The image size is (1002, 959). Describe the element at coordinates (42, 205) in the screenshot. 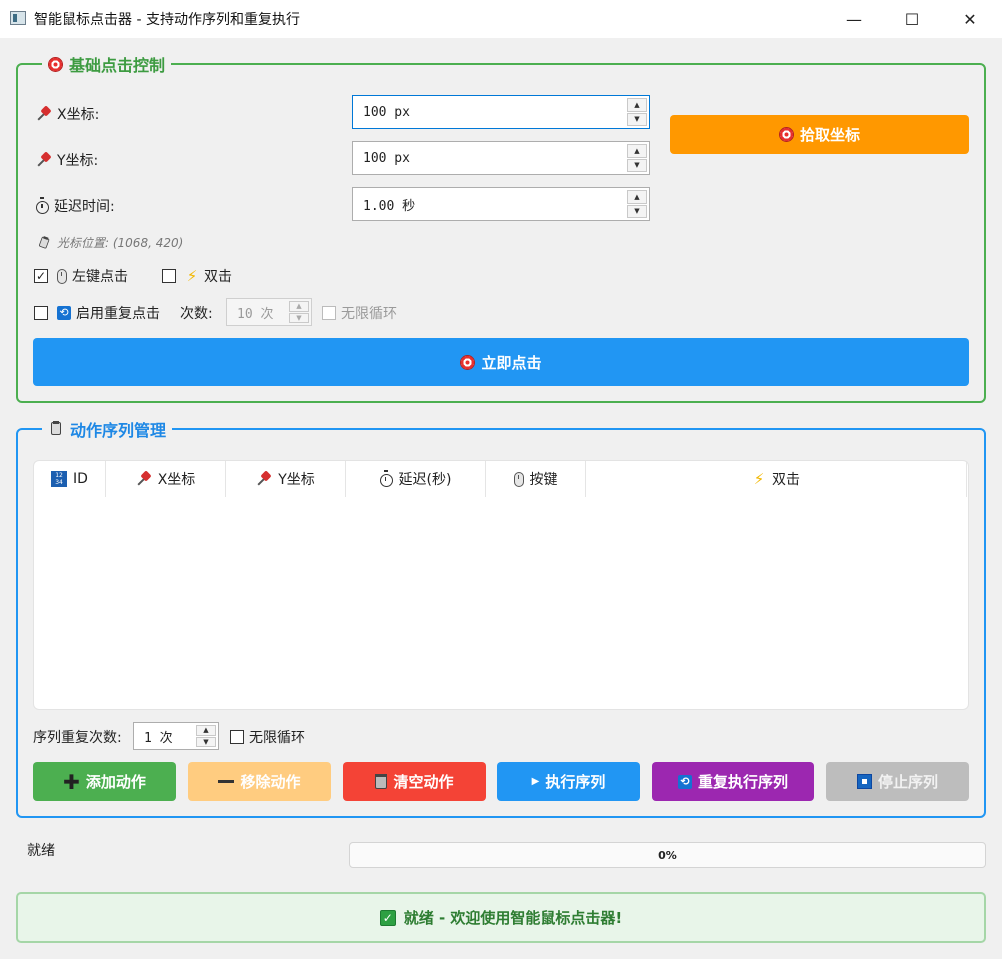

I see `stopwatch-icon` at that location.